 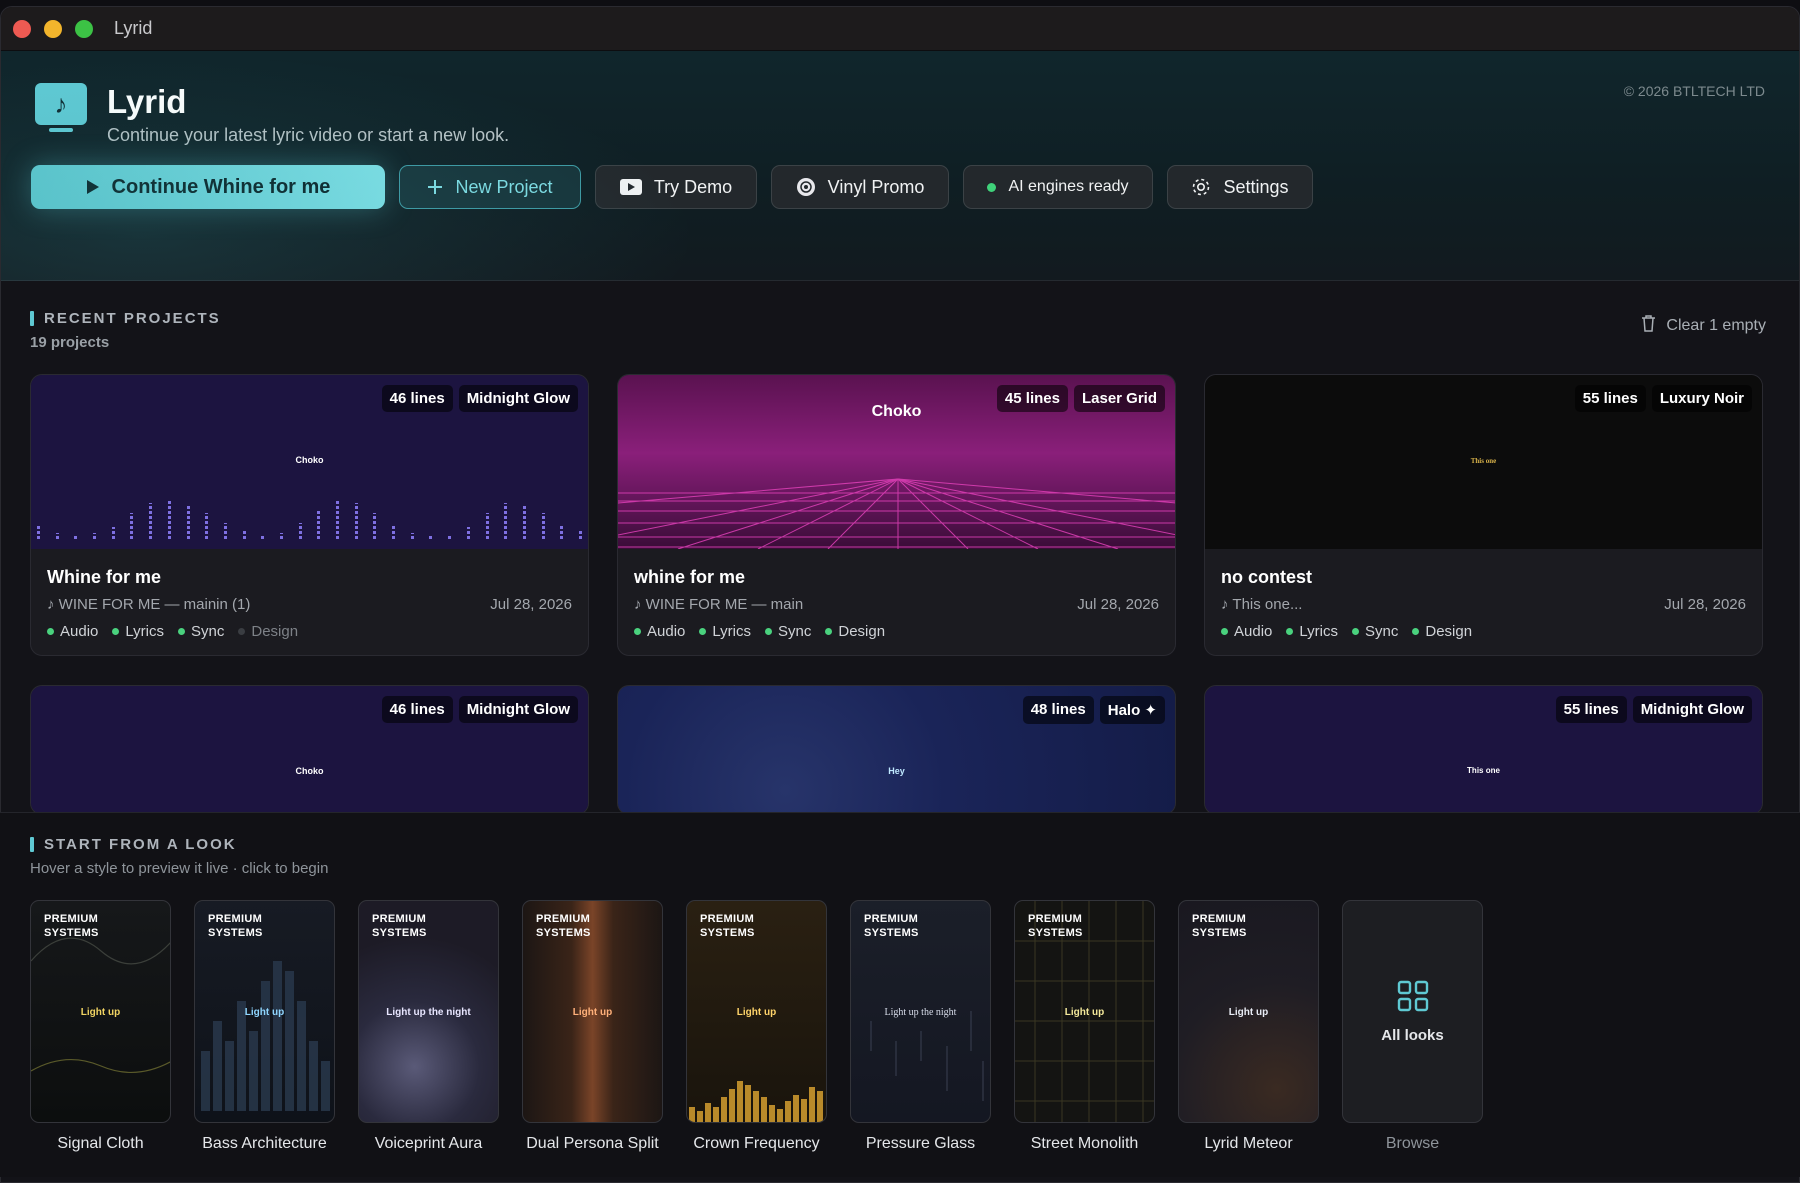 What do you see at coordinates (896, 750) in the screenshot?
I see `project-card: 48 lines Halo ✦ Hey` at bounding box center [896, 750].